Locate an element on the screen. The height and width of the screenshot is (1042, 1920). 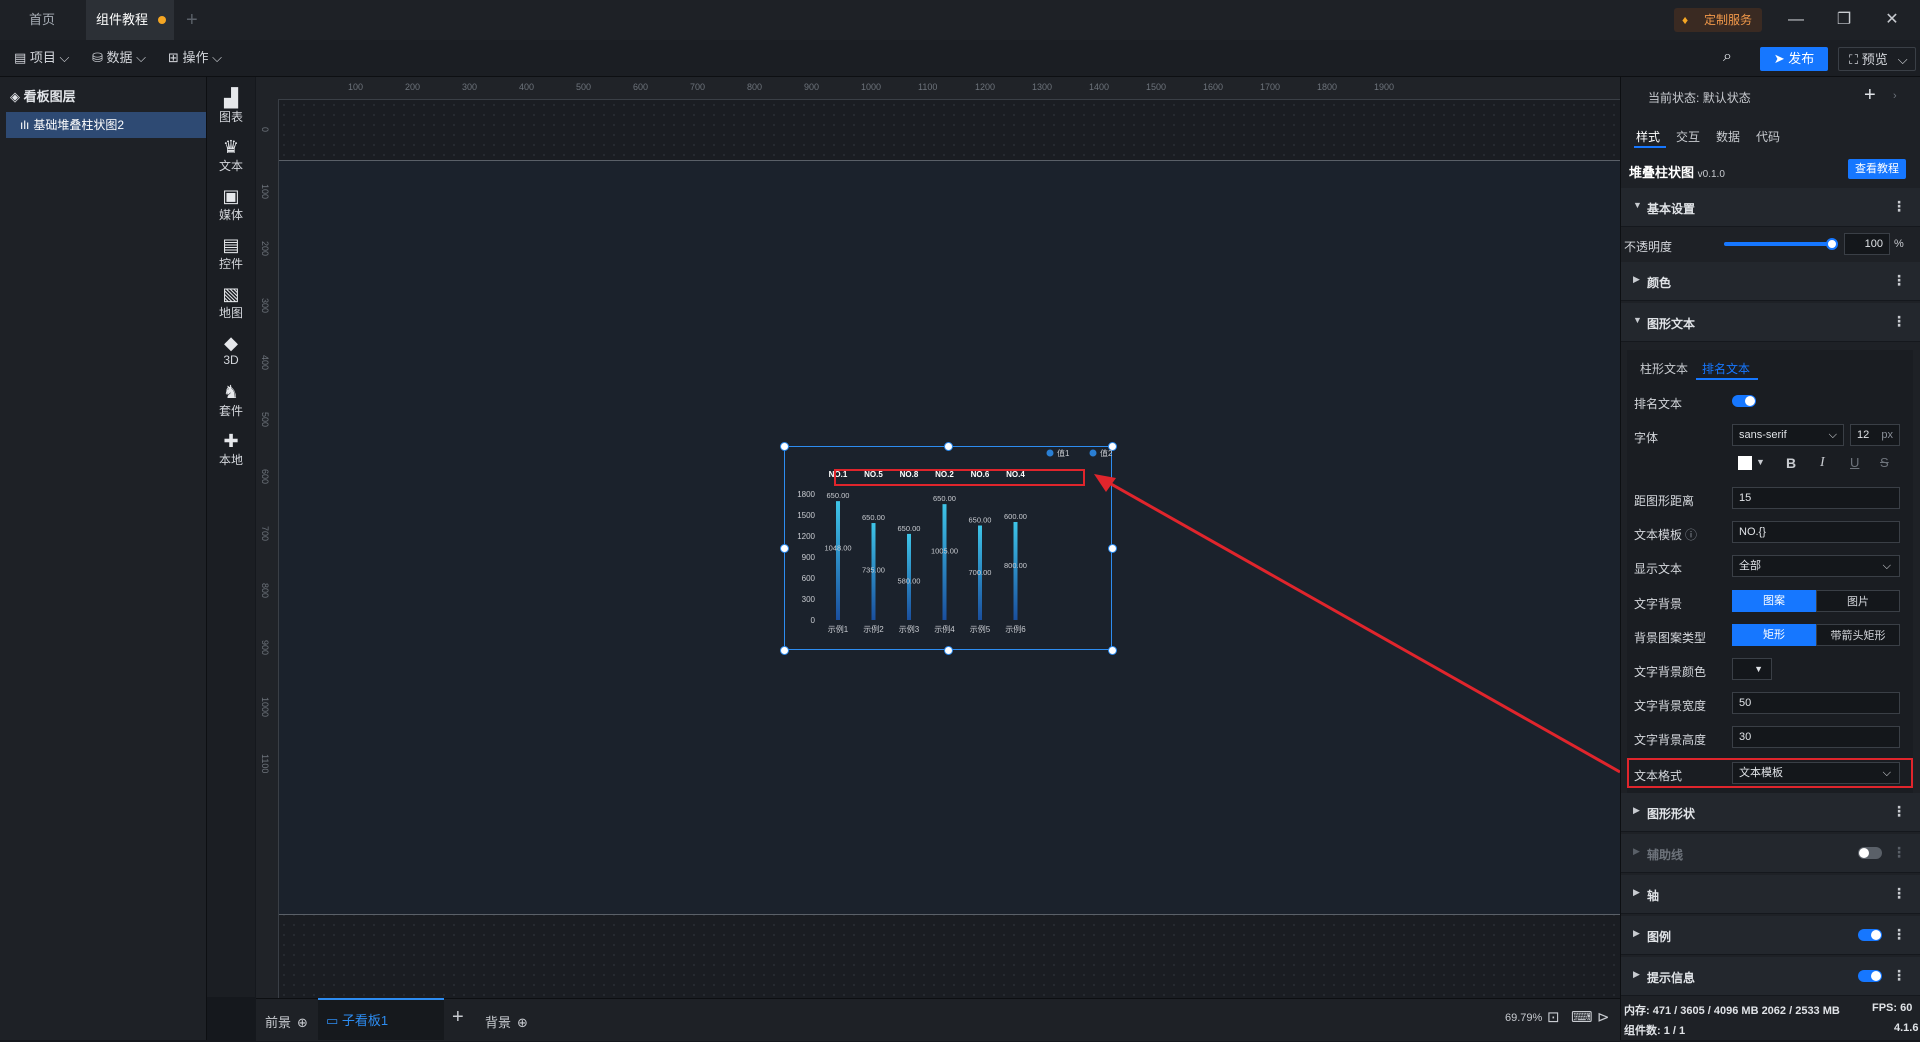
section-graph-shape: ▶ 图形形状 ⋮ is located at coordinates (1770, 812).